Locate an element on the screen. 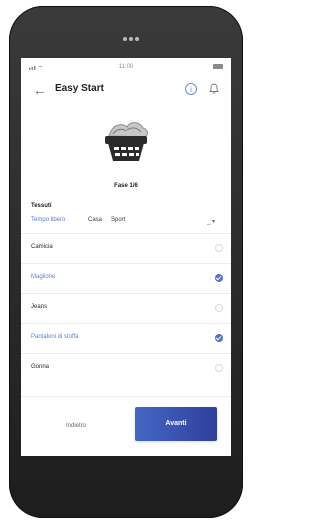  phone-bottom-bezel is located at coordinates (126, 487).